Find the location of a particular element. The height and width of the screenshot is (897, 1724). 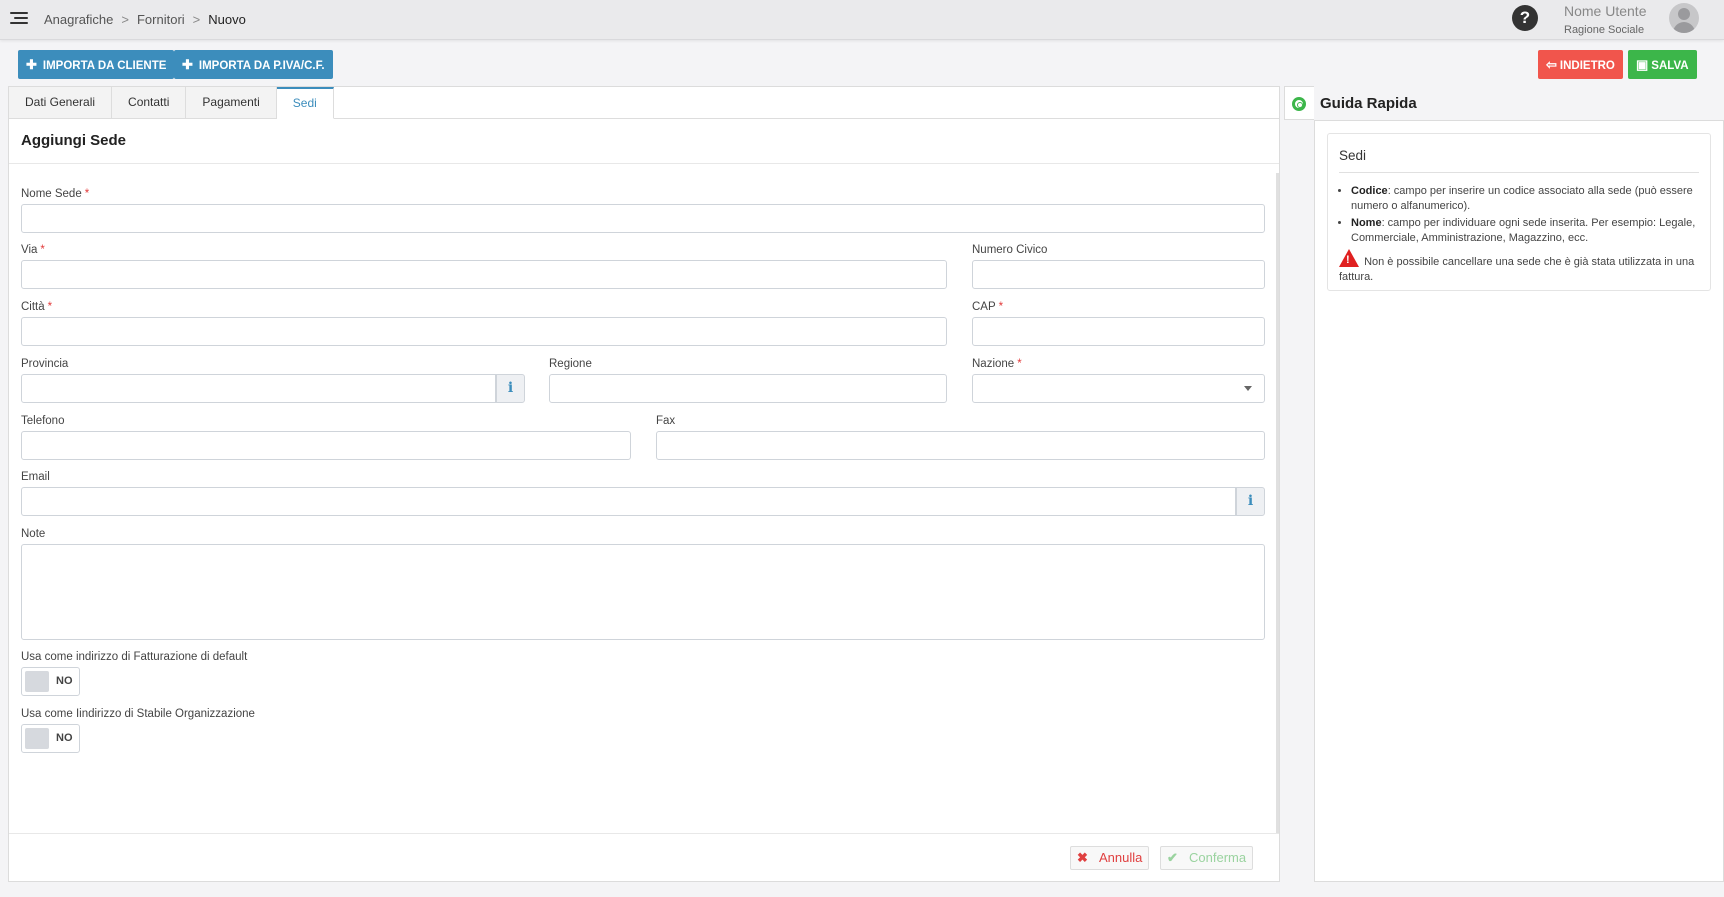

guide-card-title: Sedi is located at coordinates (1353, 155).